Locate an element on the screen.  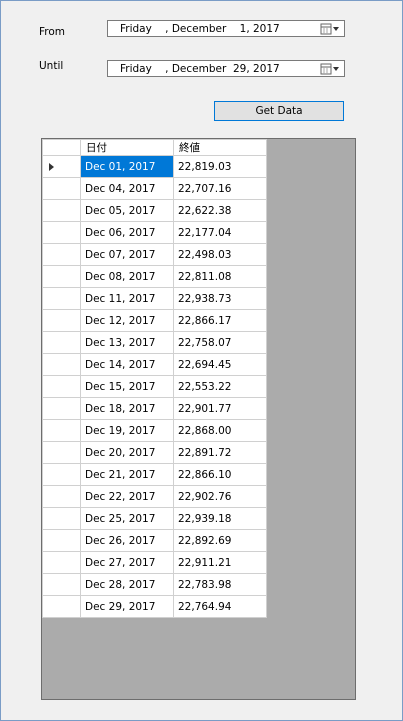
table-row: Dec 22, 2017 22,902.76 is located at coordinates (154, 496).